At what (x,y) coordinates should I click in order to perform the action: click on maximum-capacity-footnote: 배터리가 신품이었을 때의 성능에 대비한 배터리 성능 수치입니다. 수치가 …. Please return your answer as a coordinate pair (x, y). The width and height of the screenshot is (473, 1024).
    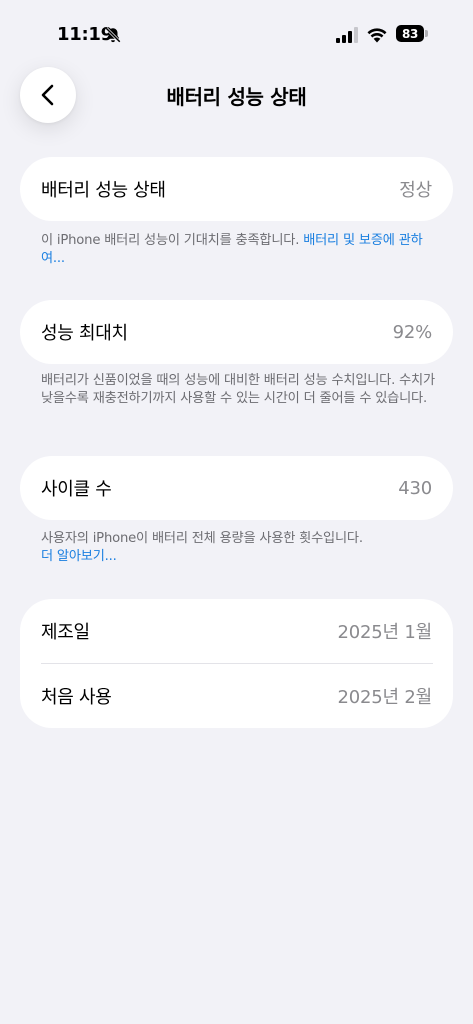
    Looking at the image, I should click on (241, 390).